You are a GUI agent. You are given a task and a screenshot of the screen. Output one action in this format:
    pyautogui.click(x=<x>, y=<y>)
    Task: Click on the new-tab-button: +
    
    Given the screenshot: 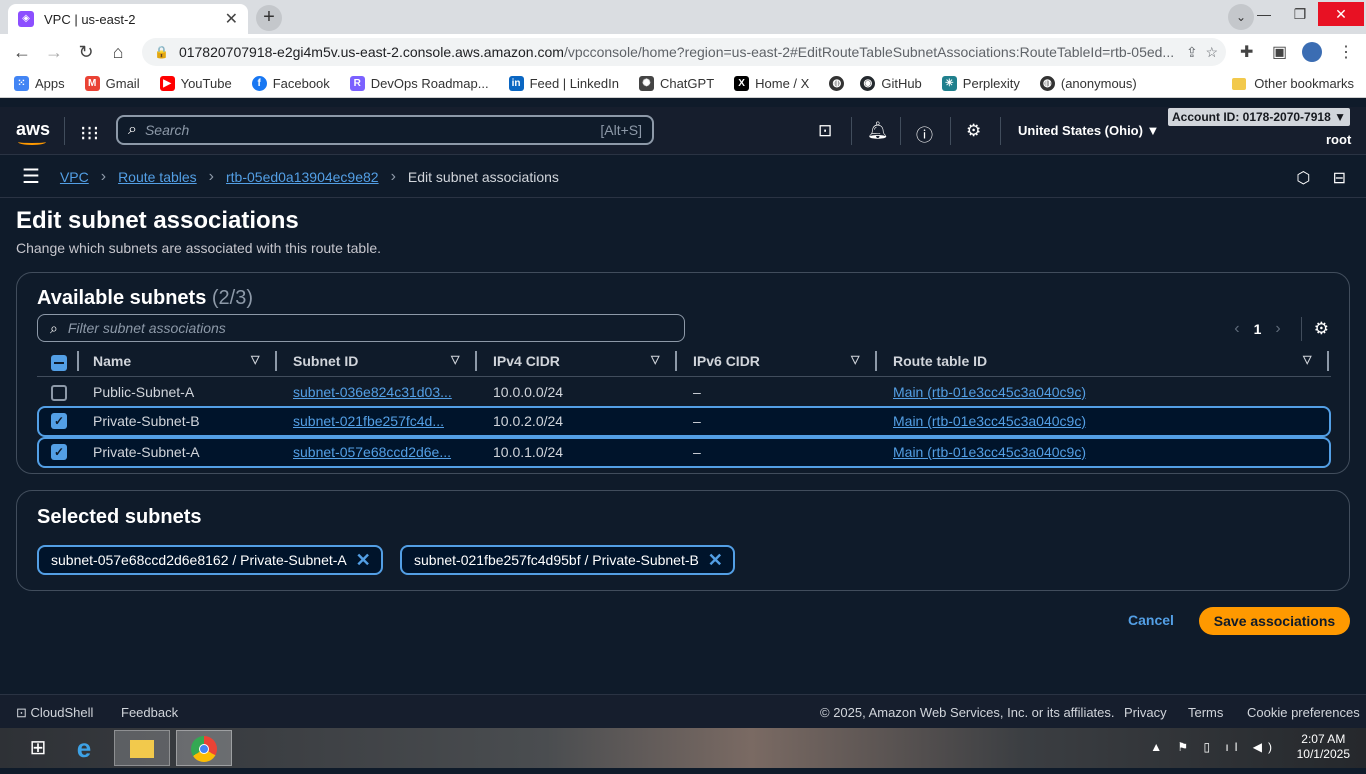 What is the action you would take?
    pyautogui.click(x=269, y=18)
    